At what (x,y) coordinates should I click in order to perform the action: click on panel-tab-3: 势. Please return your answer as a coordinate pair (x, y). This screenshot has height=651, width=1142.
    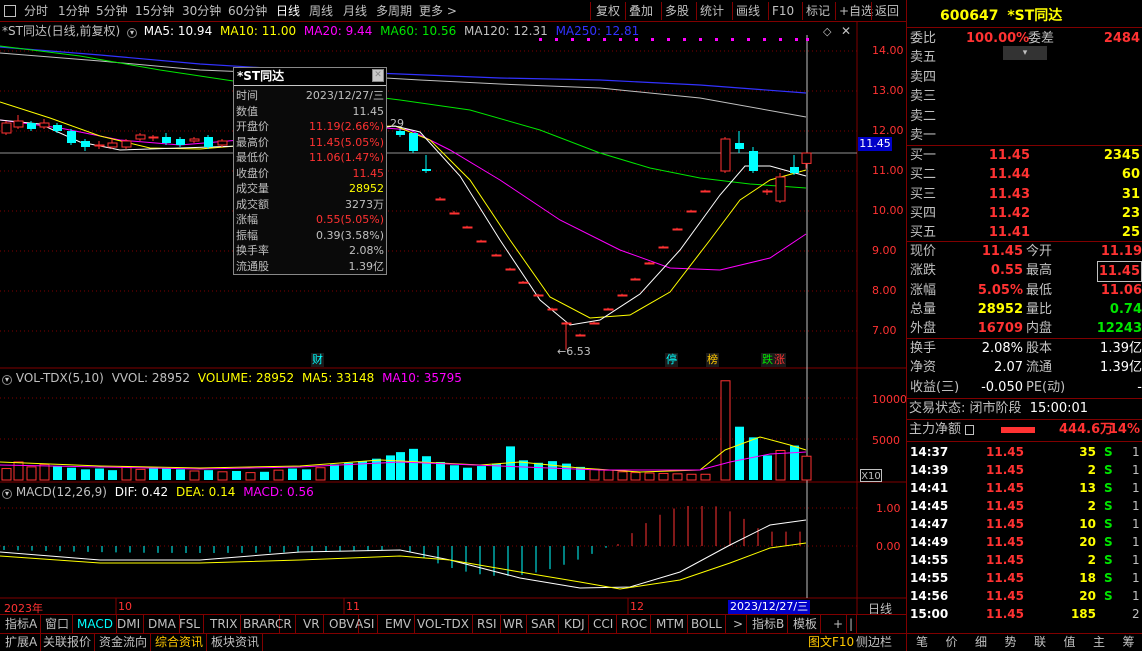
    Looking at the image, I should click on (1011, 642).